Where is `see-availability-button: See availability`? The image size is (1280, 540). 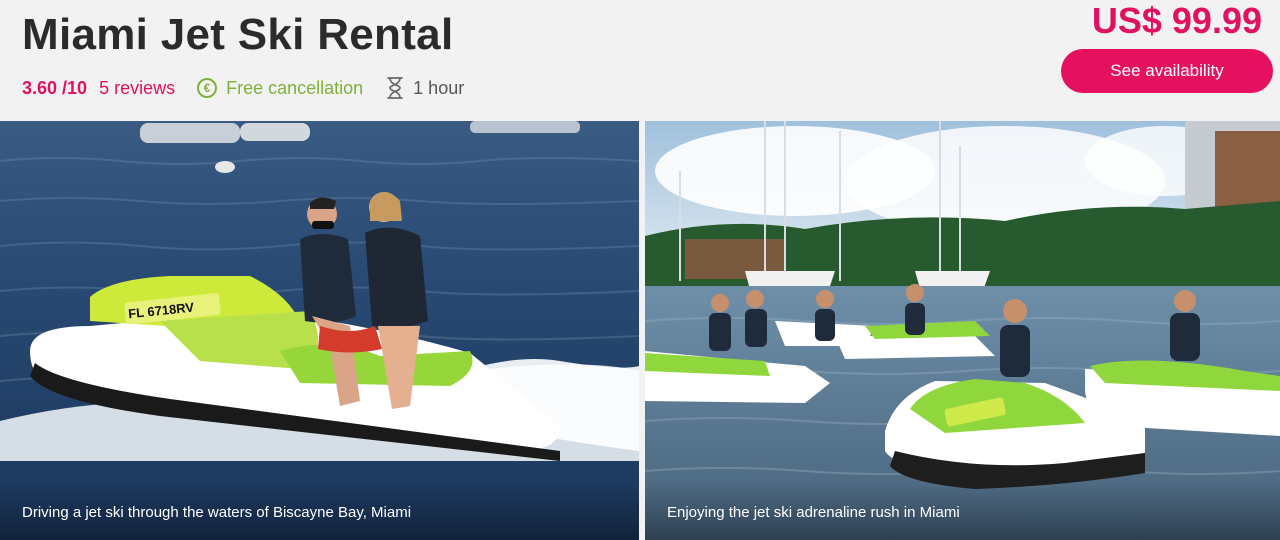 see-availability-button: See availability is located at coordinates (1167, 71).